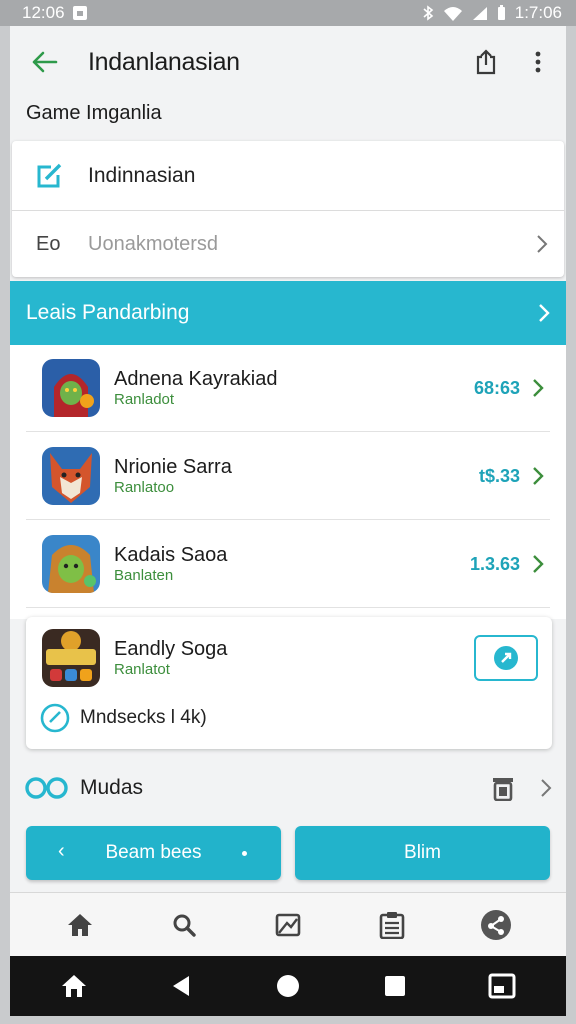  I want to click on primary-right-button: Blim, so click(422, 853).